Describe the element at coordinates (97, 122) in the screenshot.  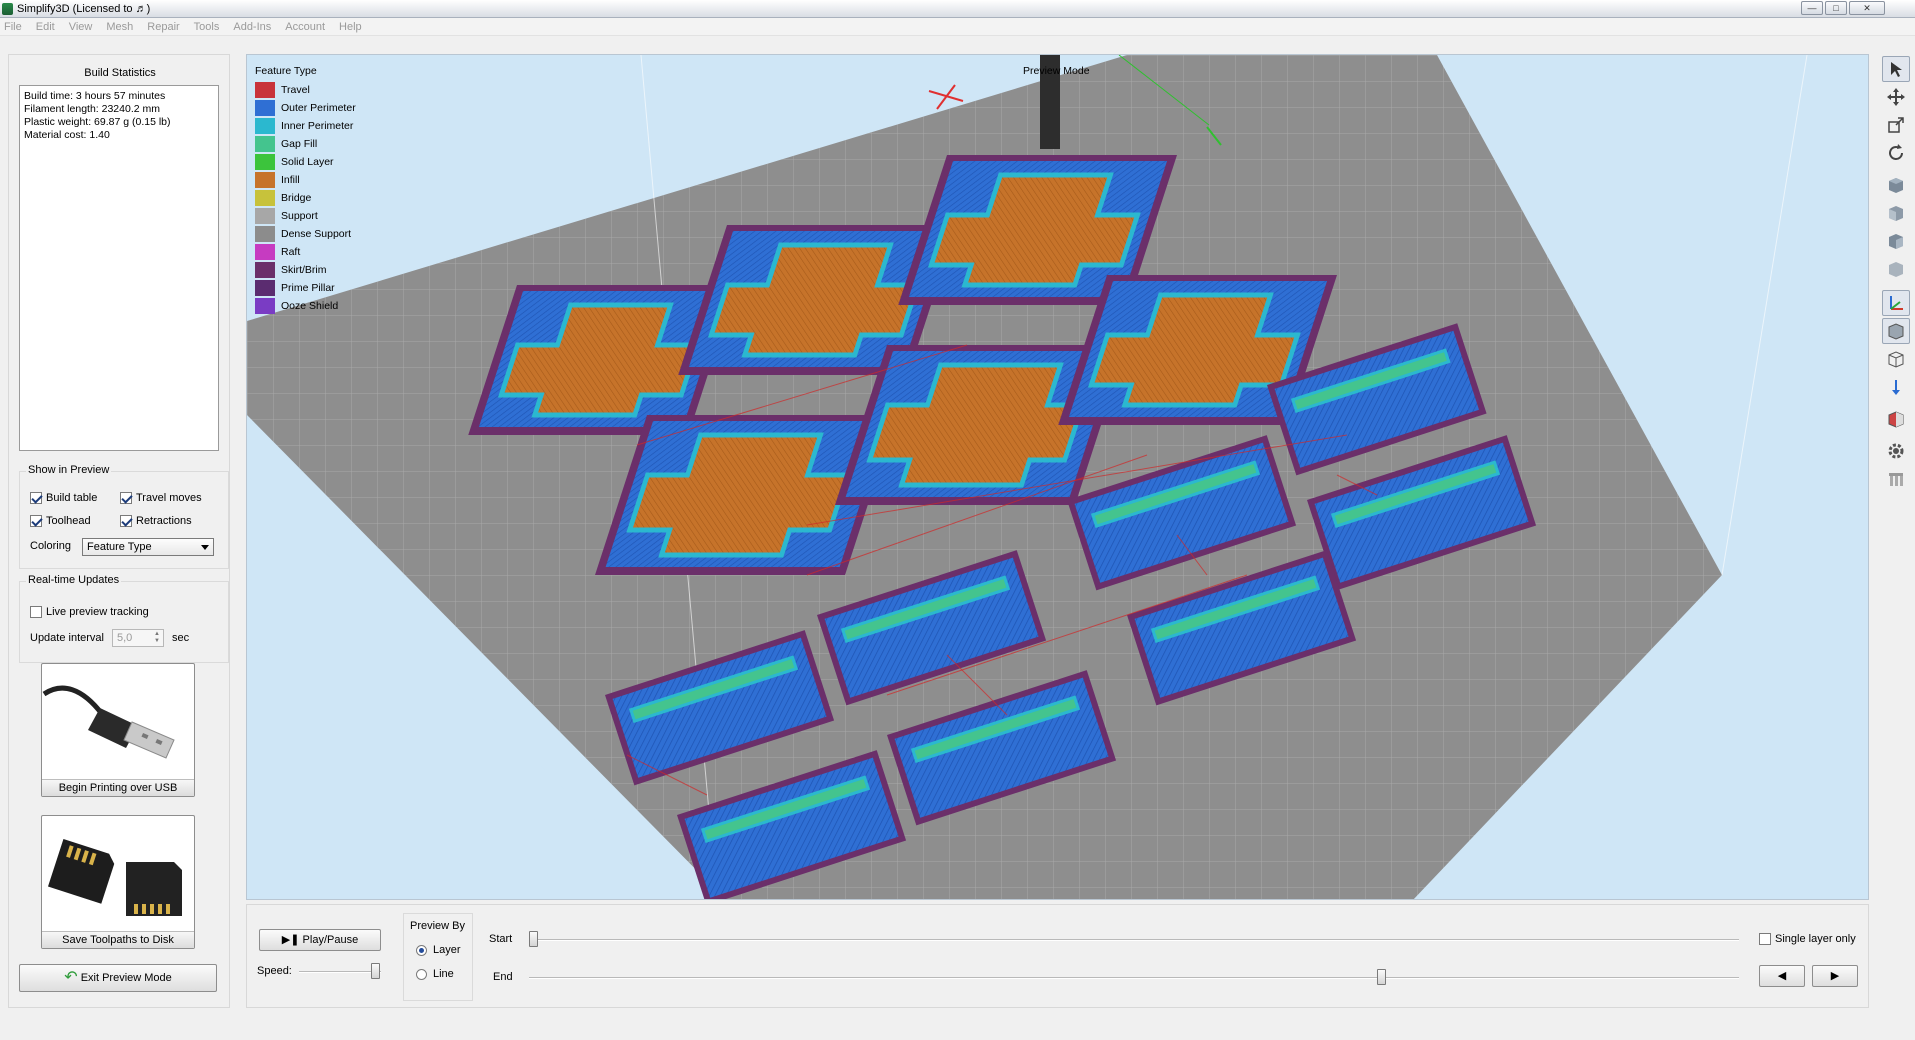
I see `stat-plastic-weight: Plastic weight: 69.87 g (0.15 lb)` at that location.